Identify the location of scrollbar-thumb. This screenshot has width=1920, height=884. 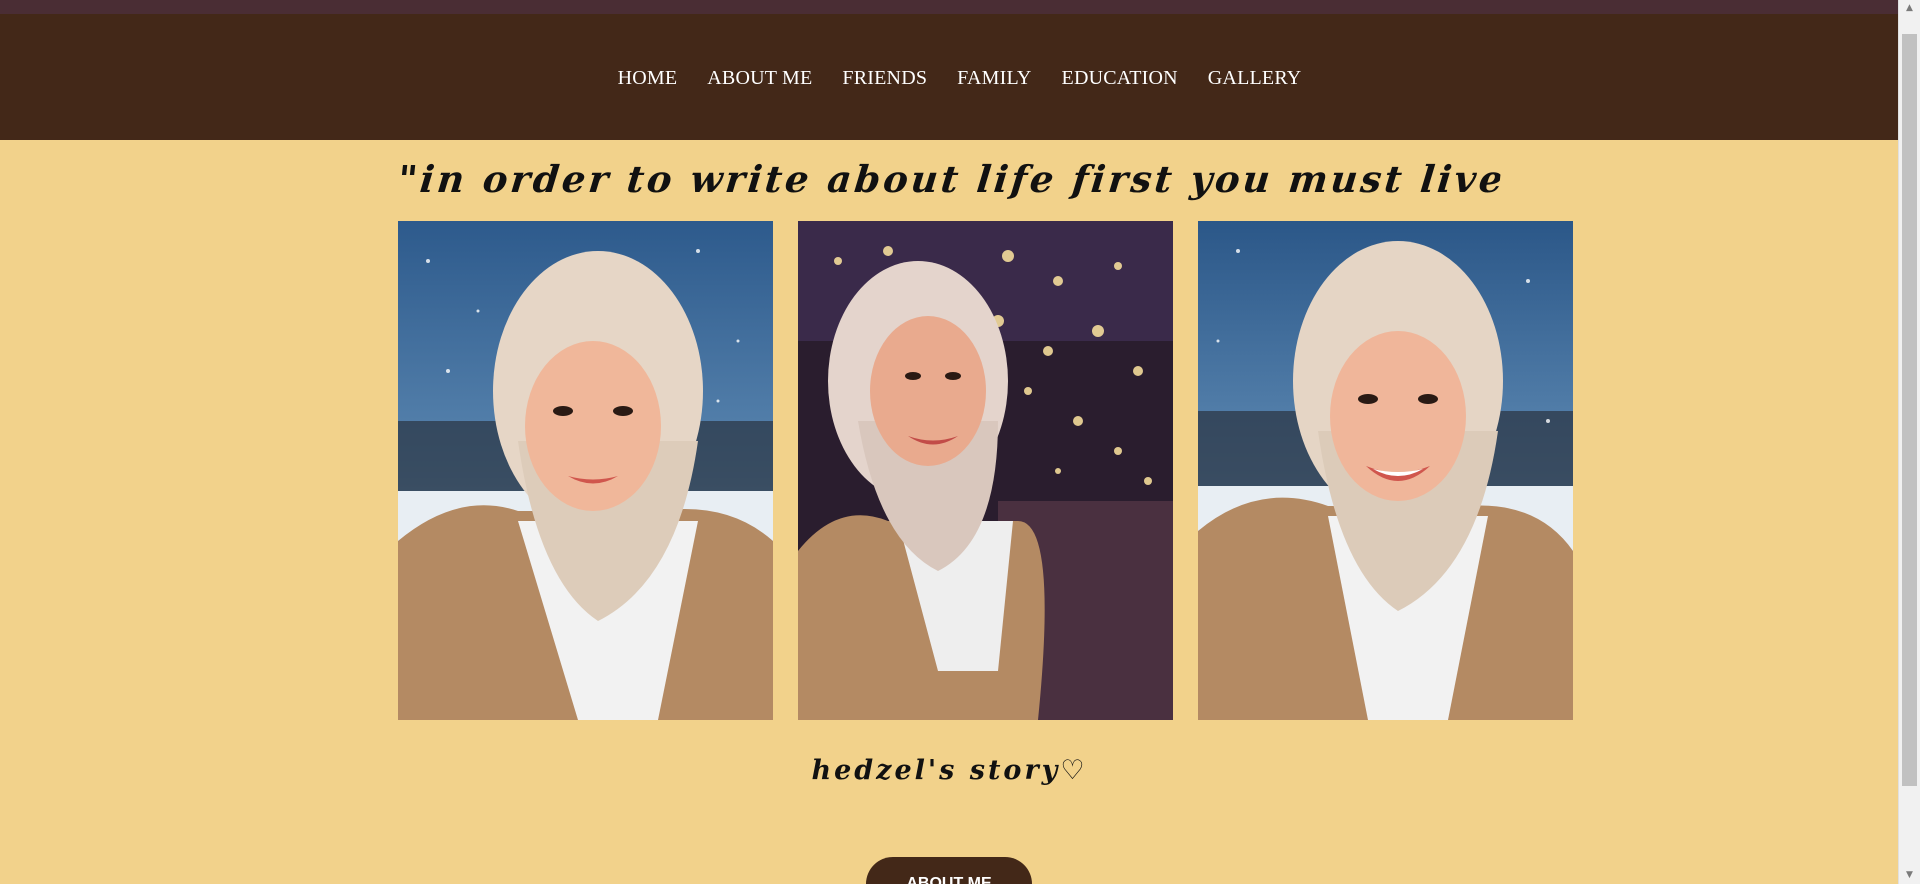
(1909, 410).